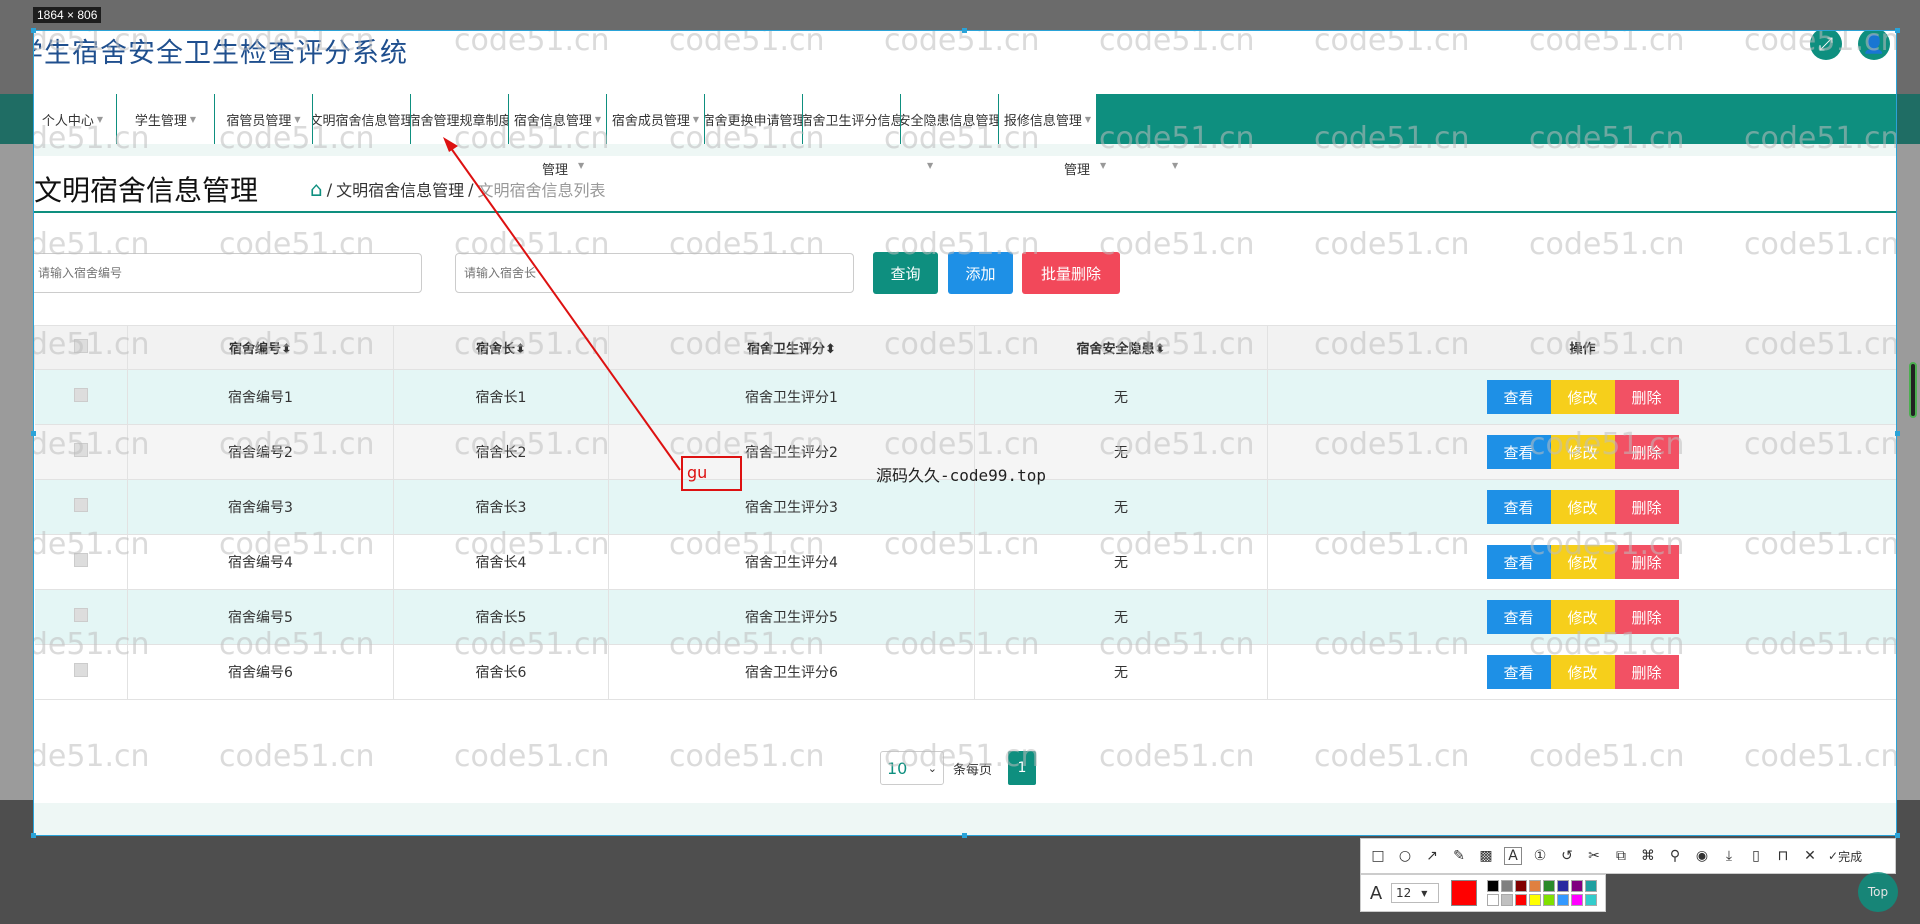 The height and width of the screenshot is (924, 1920). Describe the element at coordinates (1464, 893) in the screenshot. I see `current-color-swatch` at that location.